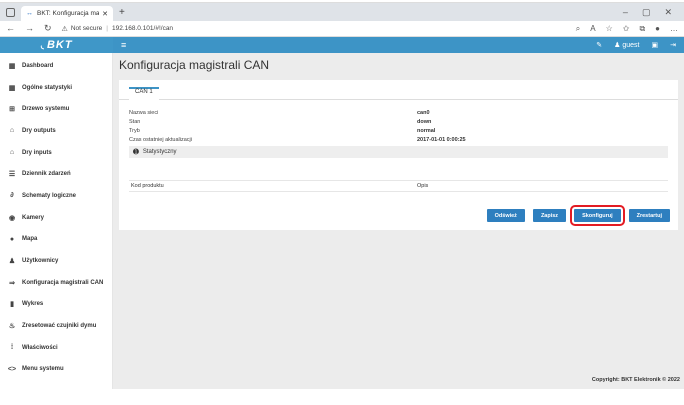  I want to click on properties-icon: ⁞, so click(12, 348).